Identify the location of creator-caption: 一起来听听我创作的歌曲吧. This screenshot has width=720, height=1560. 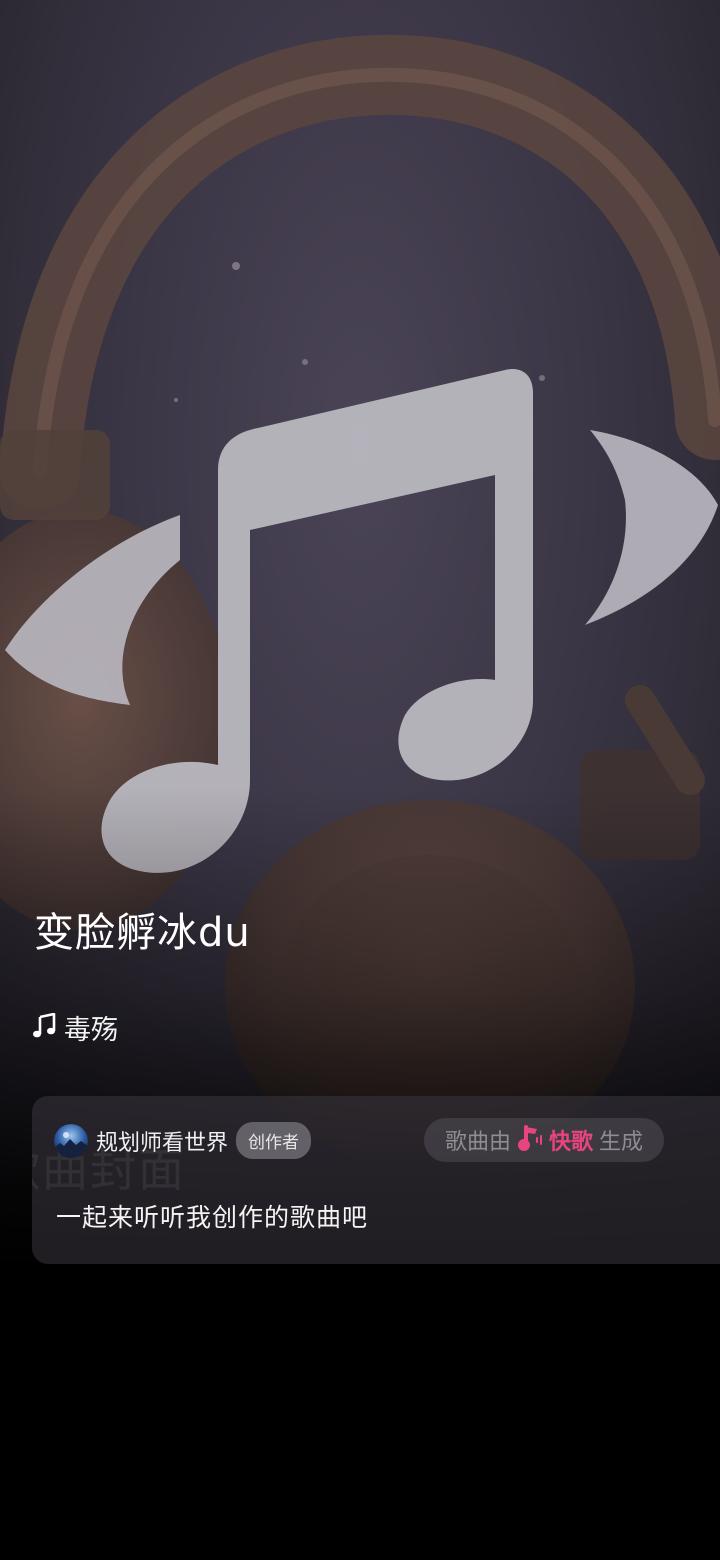
(212, 1217).